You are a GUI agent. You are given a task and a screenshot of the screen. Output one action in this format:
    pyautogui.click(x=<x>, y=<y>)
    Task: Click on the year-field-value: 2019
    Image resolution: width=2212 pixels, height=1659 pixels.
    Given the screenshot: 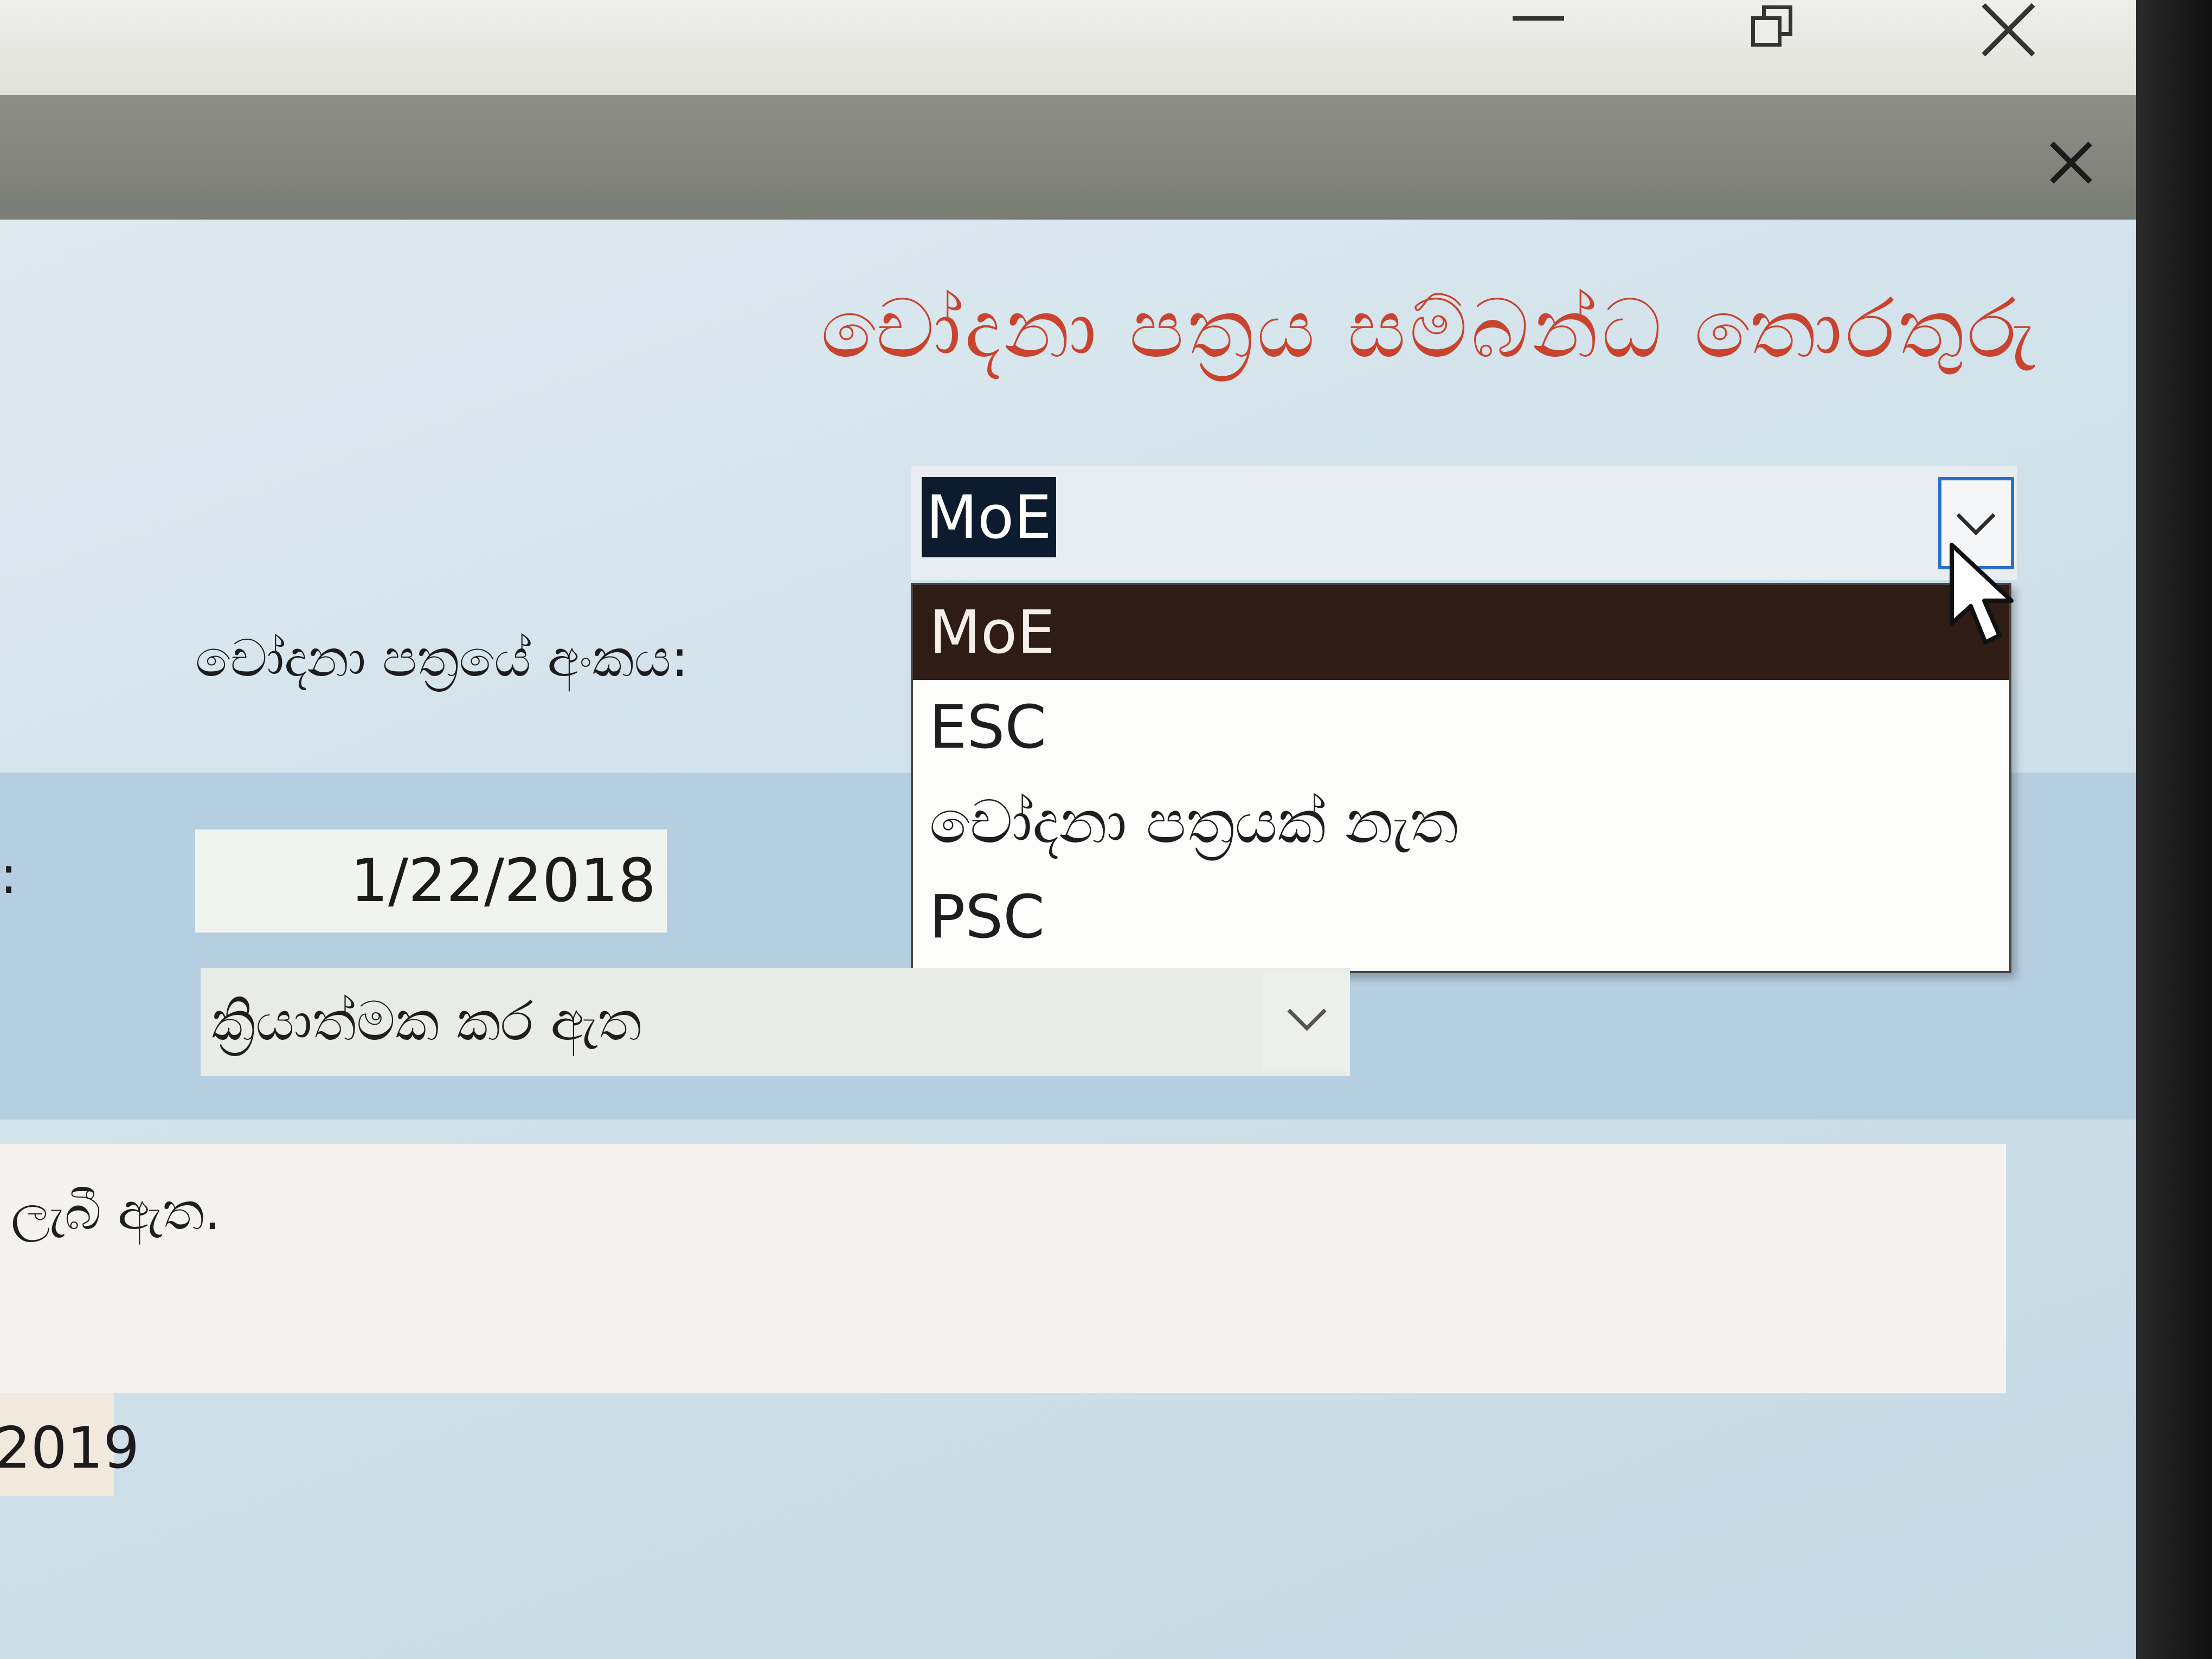 What is the action you would take?
    pyautogui.click(x=70, y=1448)
    